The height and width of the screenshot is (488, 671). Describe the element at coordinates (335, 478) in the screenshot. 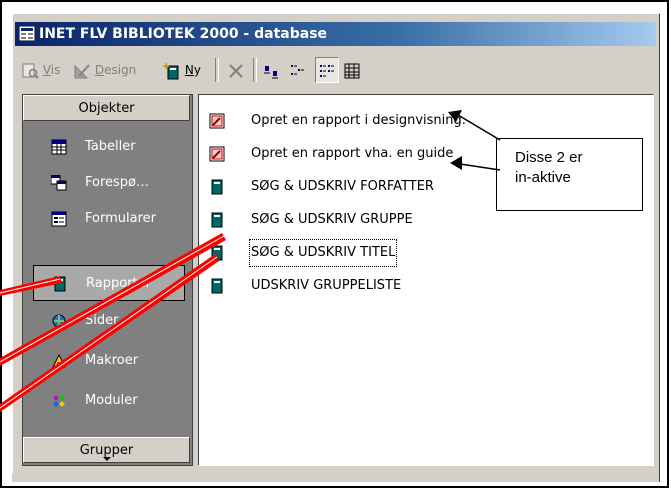

I see `status-bar` at that location.